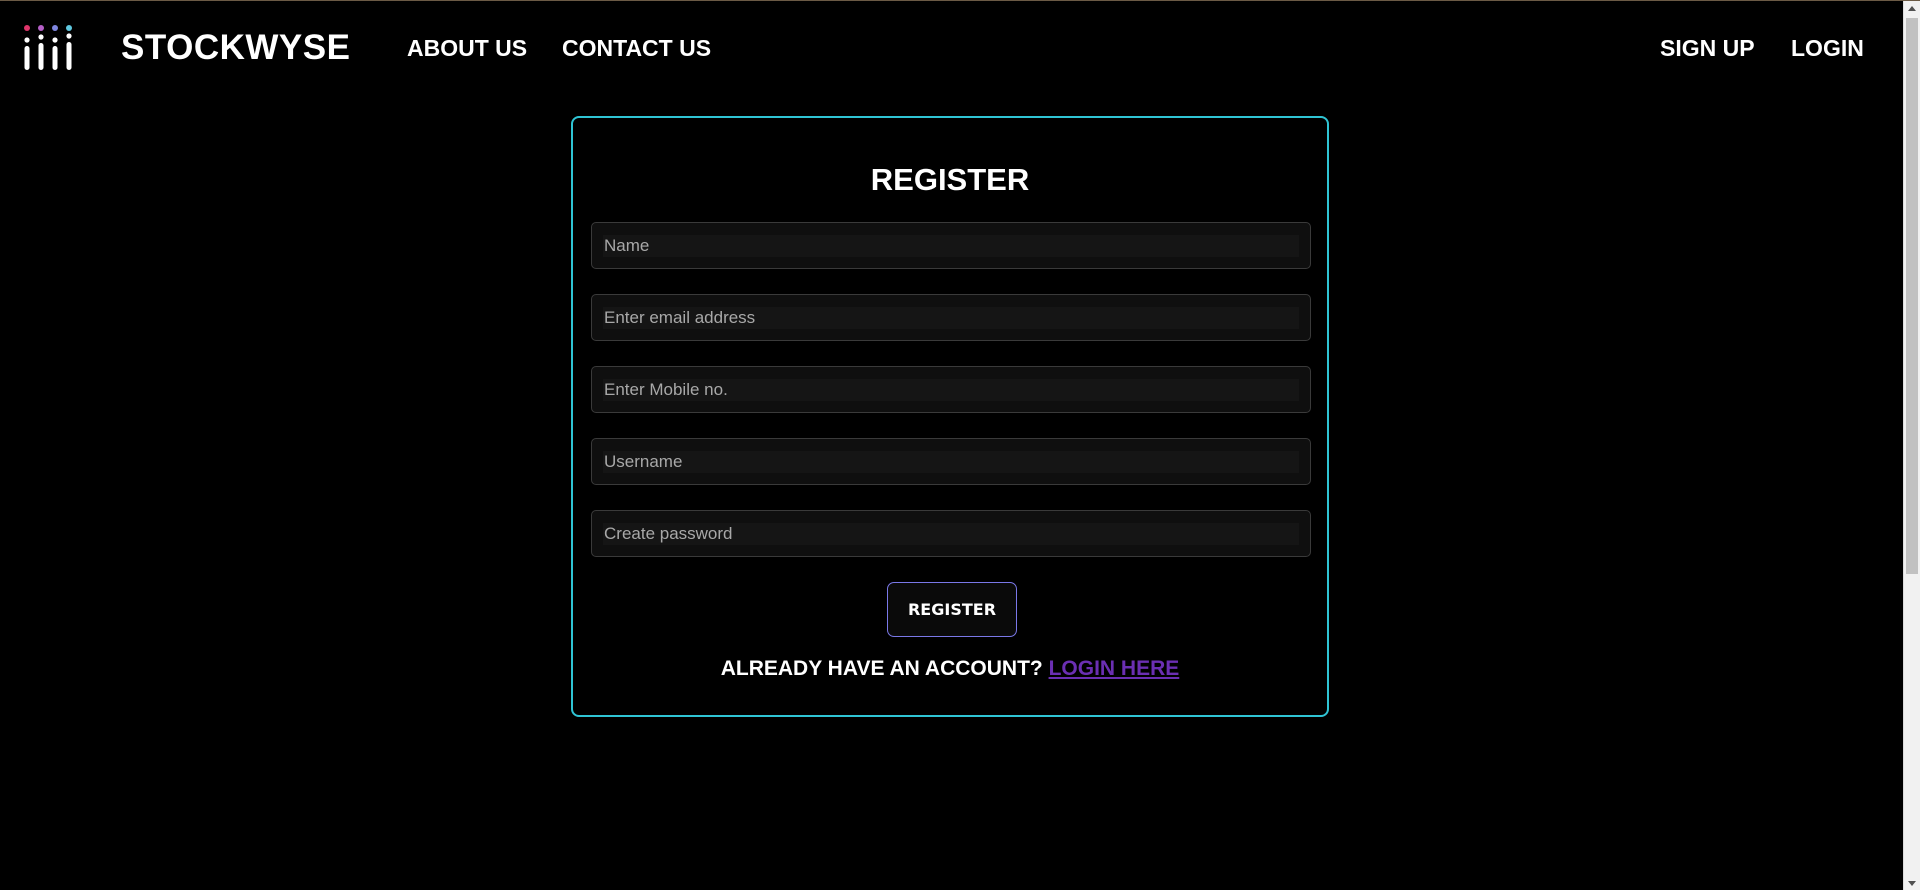  I want to click on email-input, so click(951, 318).